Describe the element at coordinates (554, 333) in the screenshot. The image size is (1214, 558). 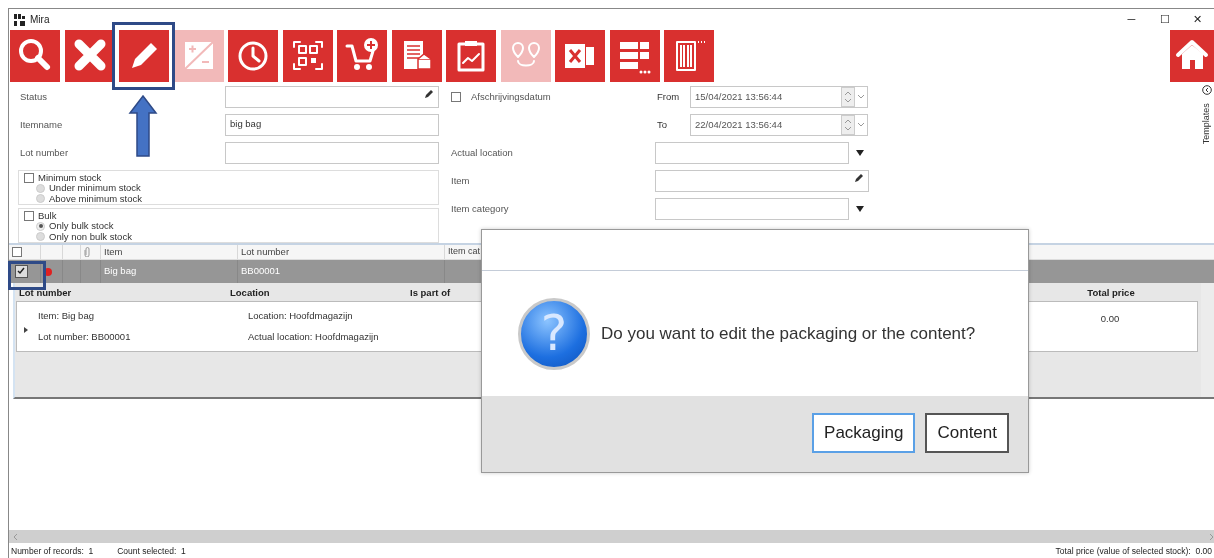
I see `question-icon: ?` at that location.